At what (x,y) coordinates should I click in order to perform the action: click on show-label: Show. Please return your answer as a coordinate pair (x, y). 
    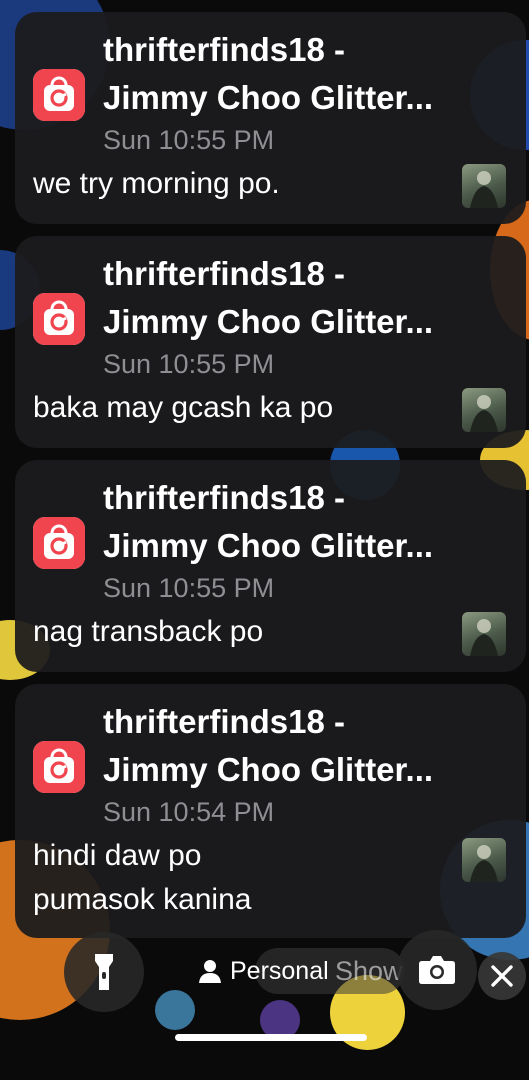
    Looking at the image, I should click on (369, 970).